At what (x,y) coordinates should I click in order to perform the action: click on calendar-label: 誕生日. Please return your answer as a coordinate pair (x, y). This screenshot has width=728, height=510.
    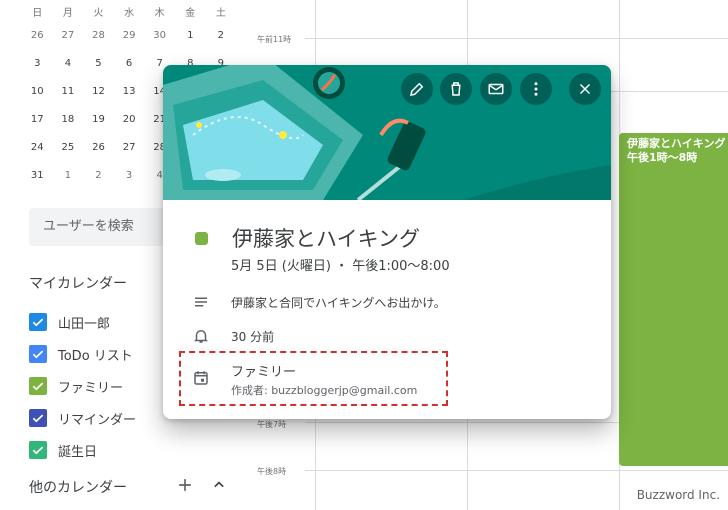
    Looking at the image, I should click on (78, 452).